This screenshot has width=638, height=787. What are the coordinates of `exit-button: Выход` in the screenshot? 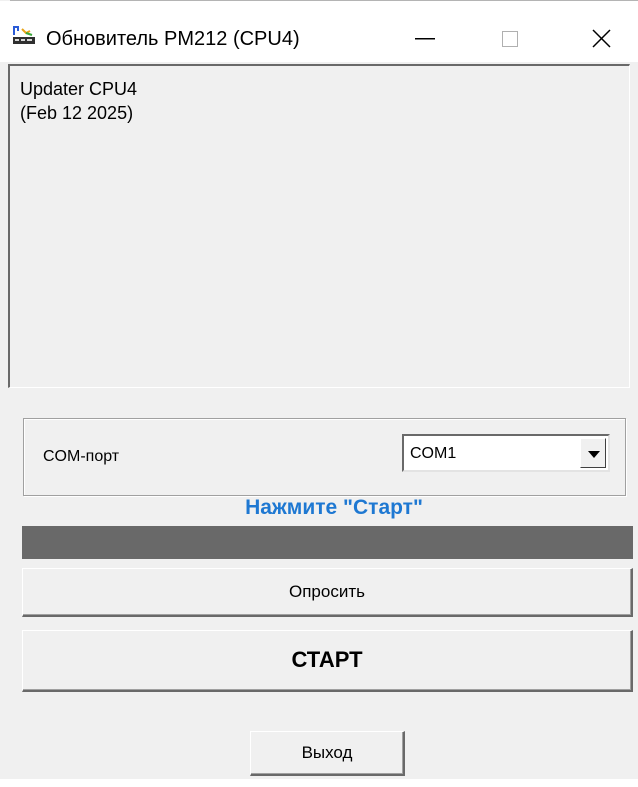 It's located at (327, 753).